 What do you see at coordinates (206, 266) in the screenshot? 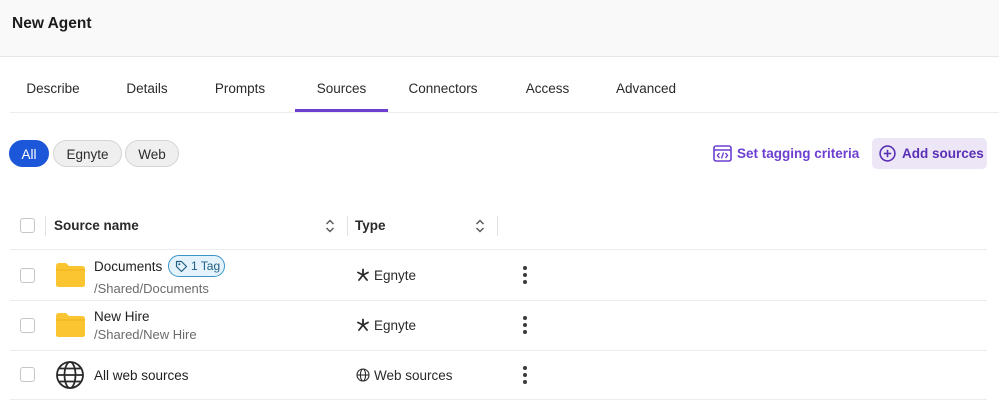
I see `tag-count: 1 Tag` at bounding box center [206, 266].